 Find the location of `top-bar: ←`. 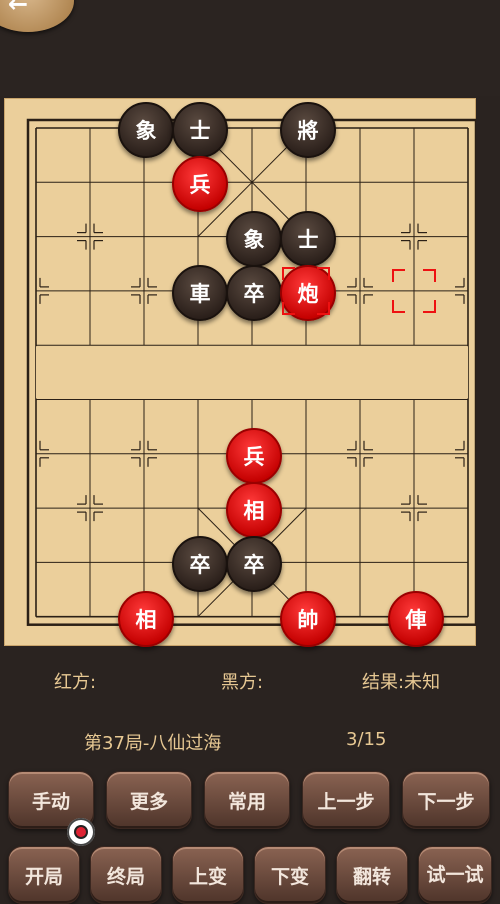

top-bar: ← is located at coordinates (250, 48).